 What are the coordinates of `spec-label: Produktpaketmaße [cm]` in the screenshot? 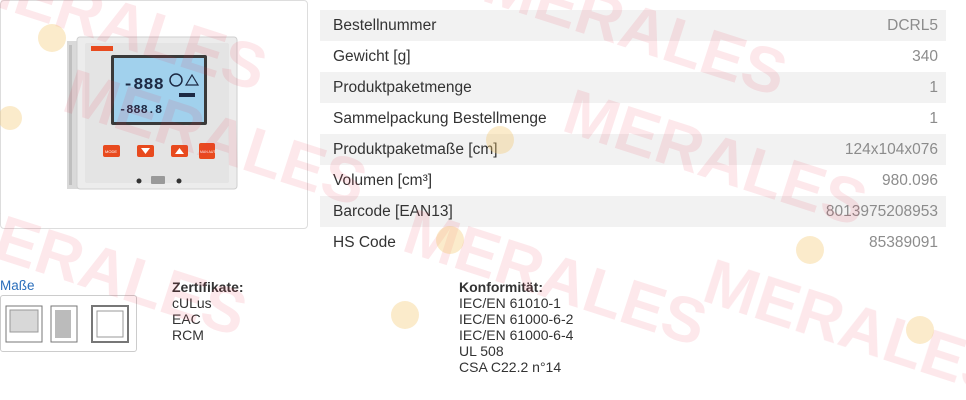 It's located at (415, 149).